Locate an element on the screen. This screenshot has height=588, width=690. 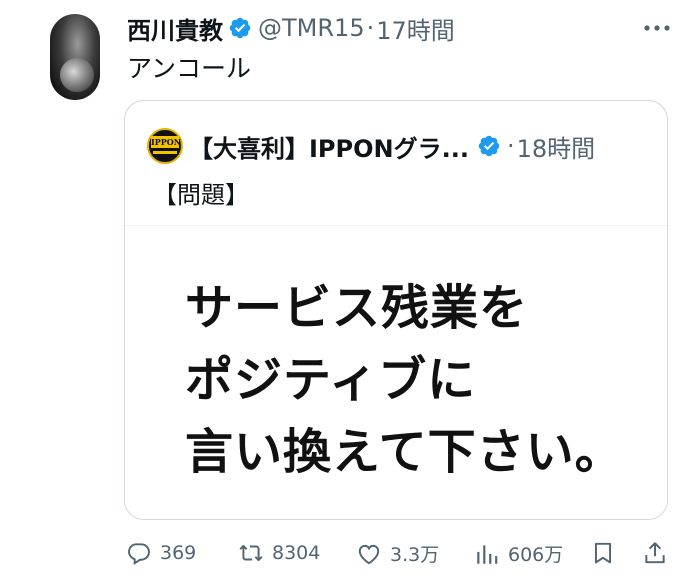
share-button is located at coordinates (655, 553).